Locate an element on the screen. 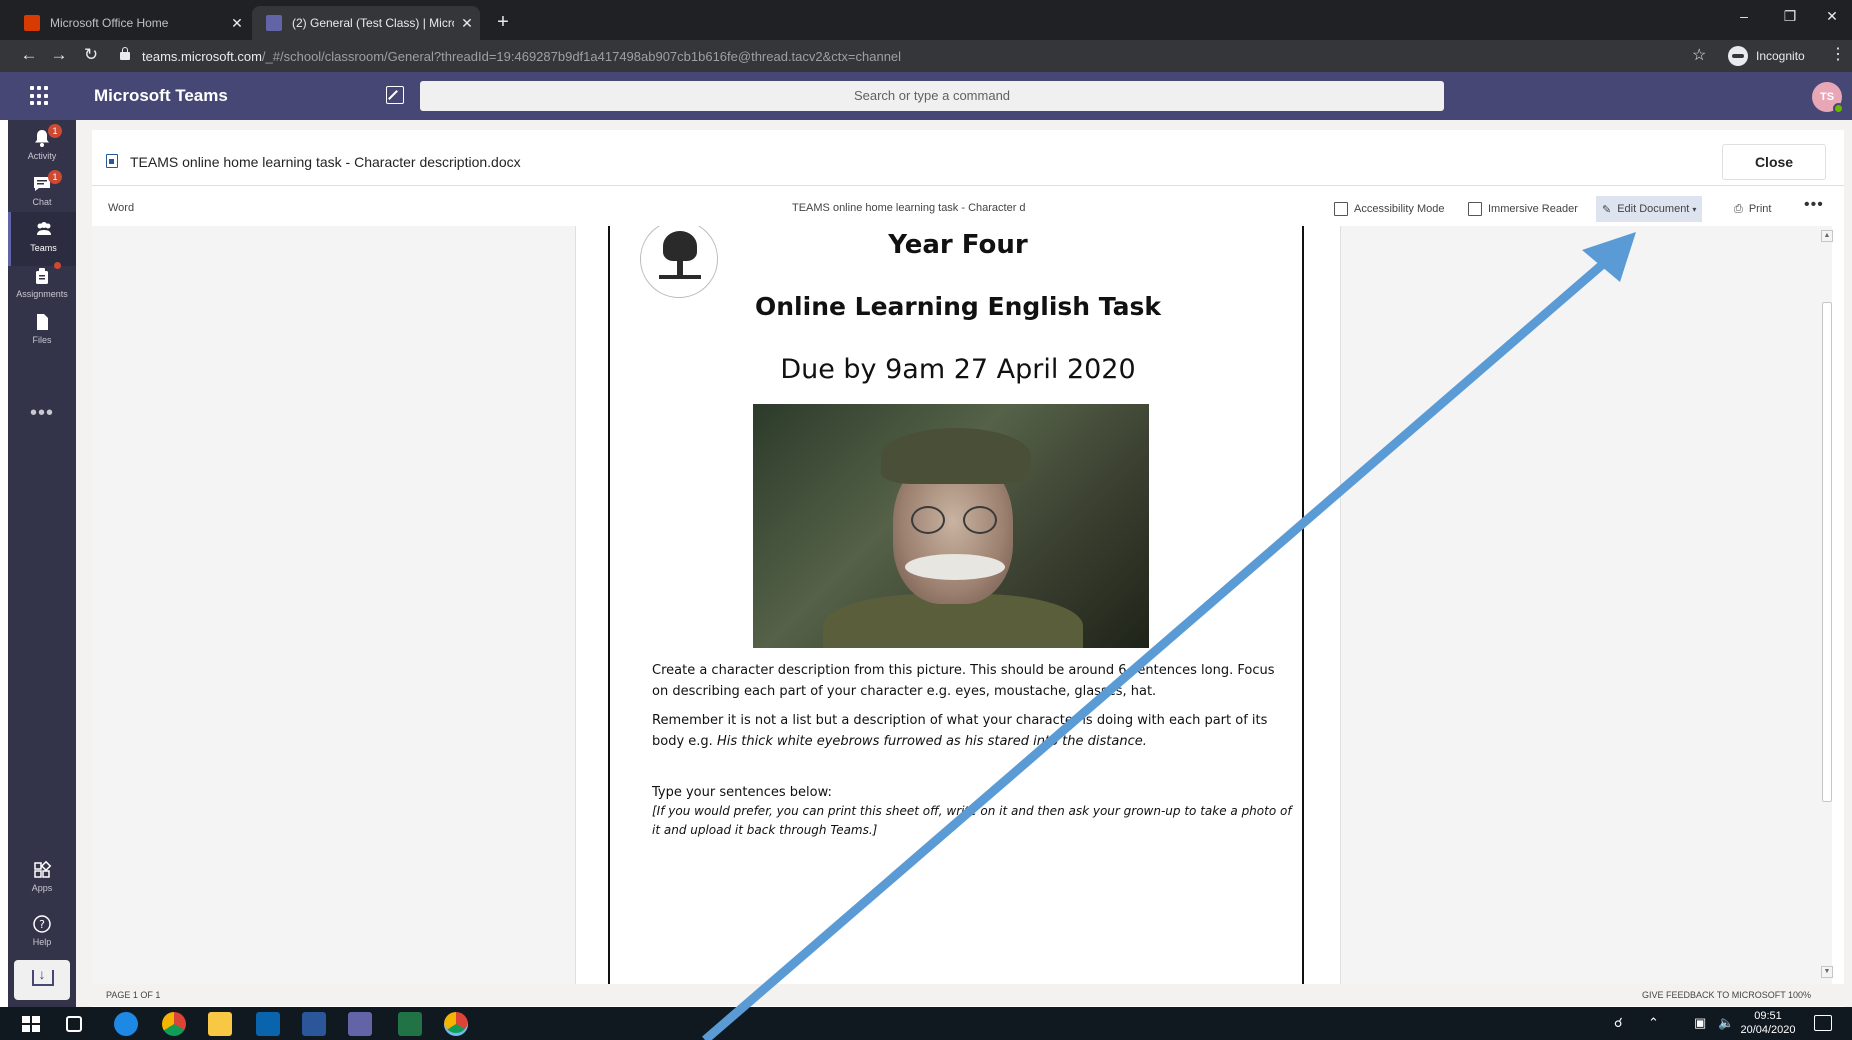 This screenshot has height=1040, width=1852. clock-date: 20/04/2020 is located at coordinates (1768, 1030).